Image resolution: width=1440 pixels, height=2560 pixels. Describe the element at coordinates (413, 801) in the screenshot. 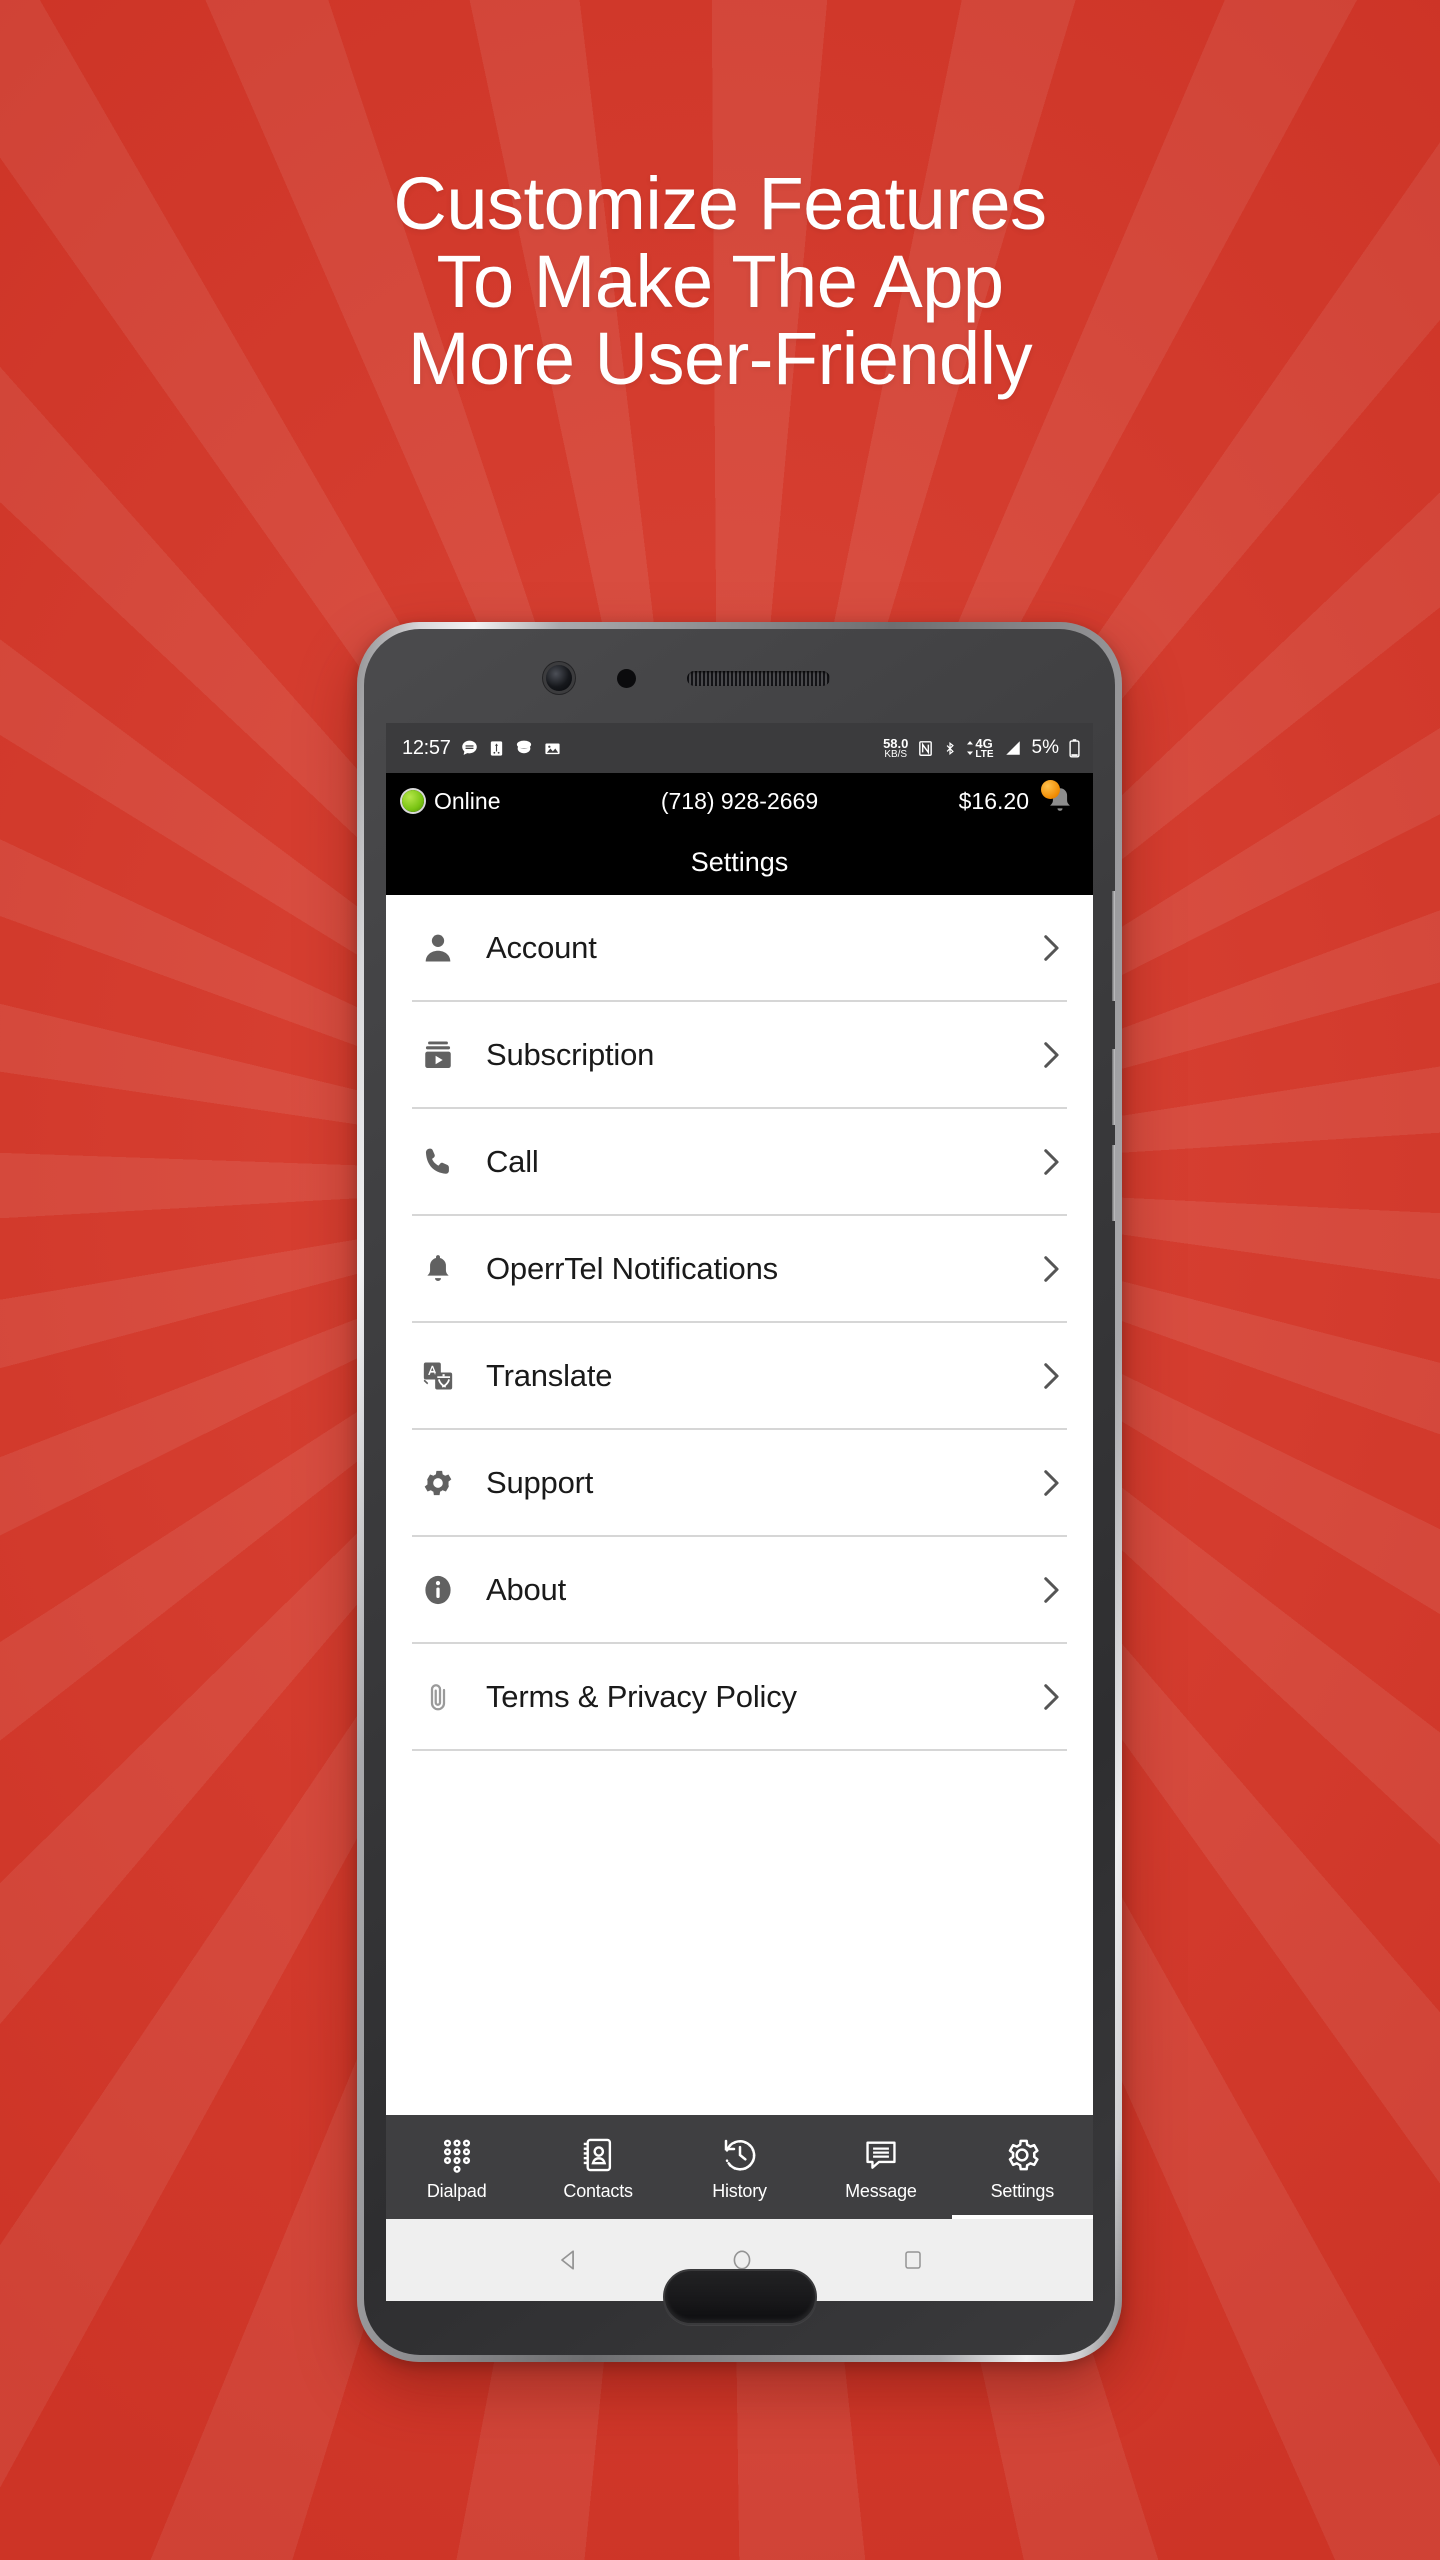

I see `online-status-dot` at that location.